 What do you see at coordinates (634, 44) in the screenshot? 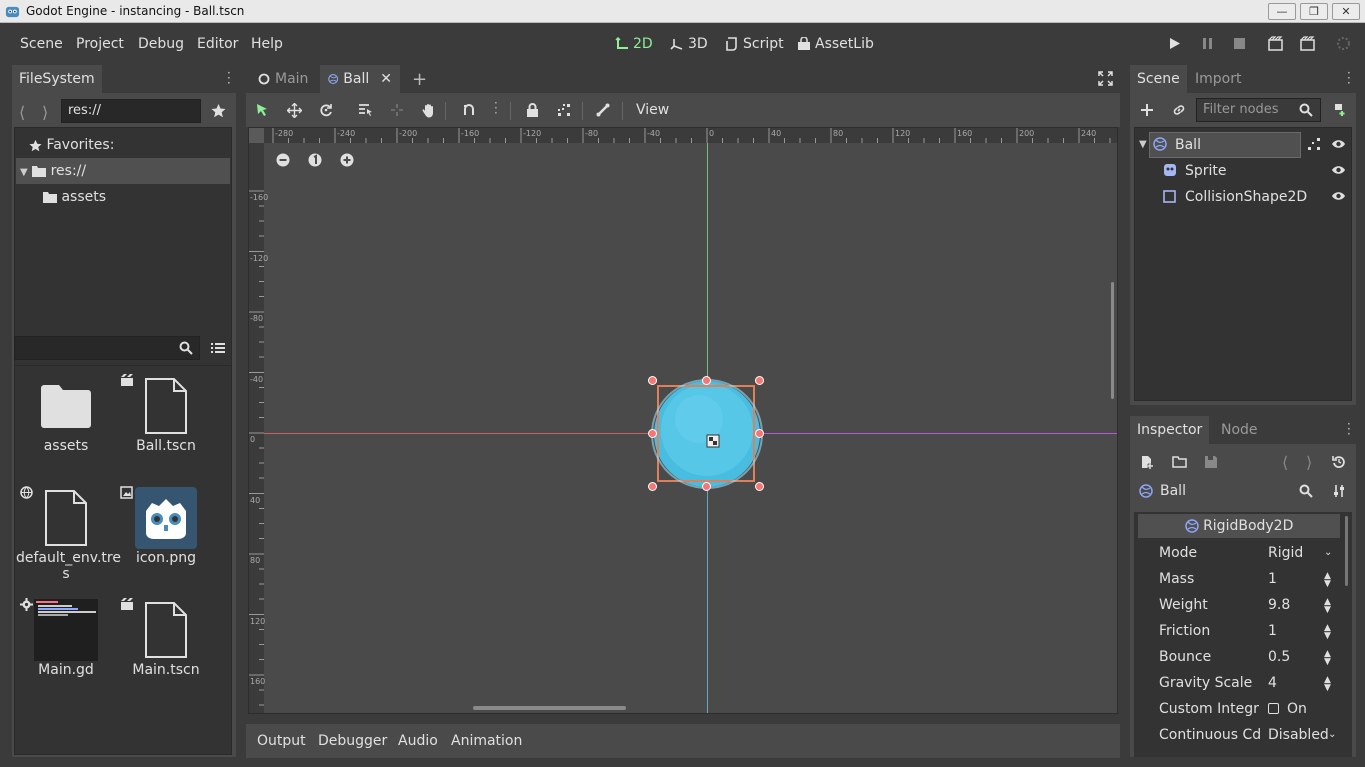
I see `workspace-2d-button: 2D` at bounding box center [634, 44].